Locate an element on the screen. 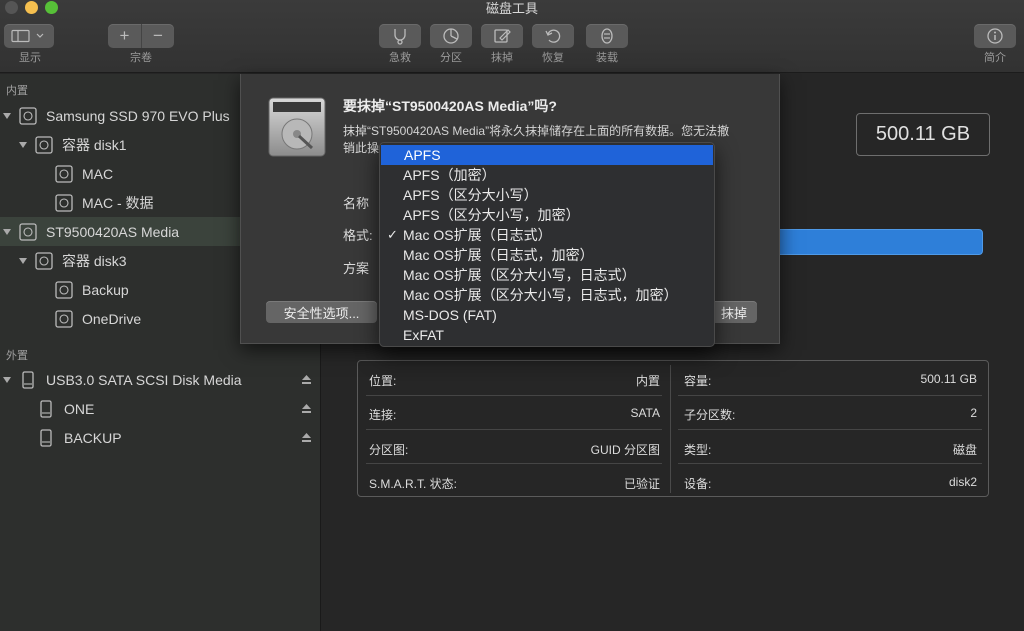  partition-icon is located at coordinates (451, 36).